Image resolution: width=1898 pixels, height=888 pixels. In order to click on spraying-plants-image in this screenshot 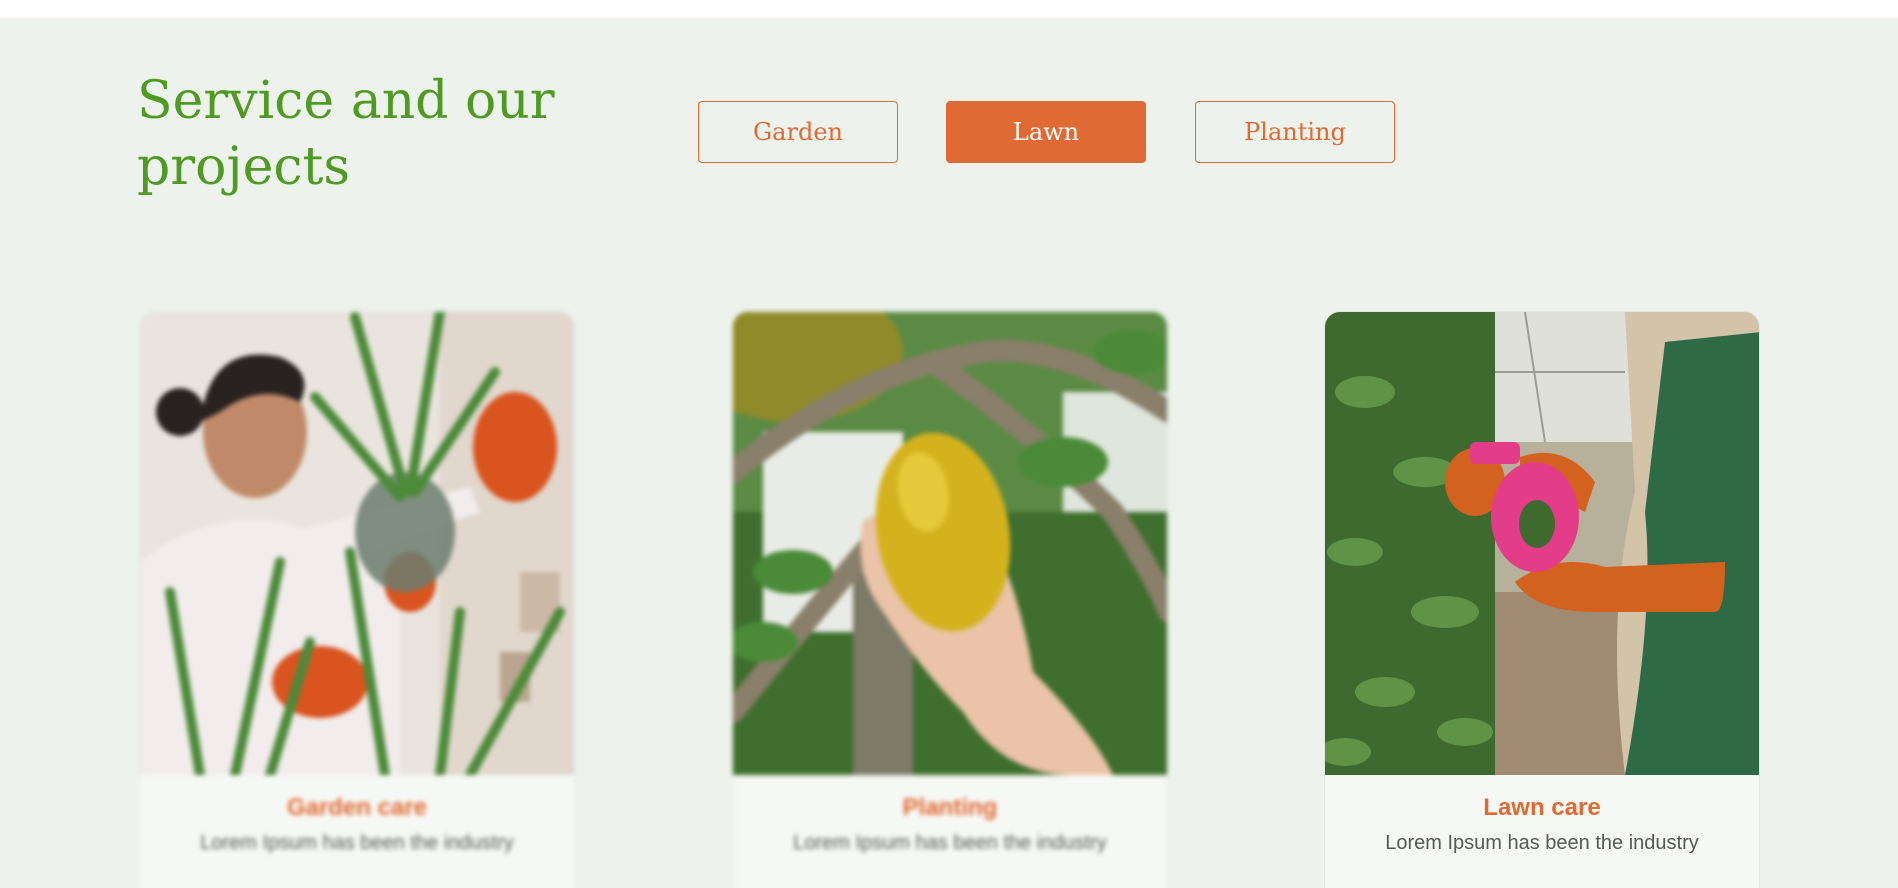, I will do `click(1542, 543)`.